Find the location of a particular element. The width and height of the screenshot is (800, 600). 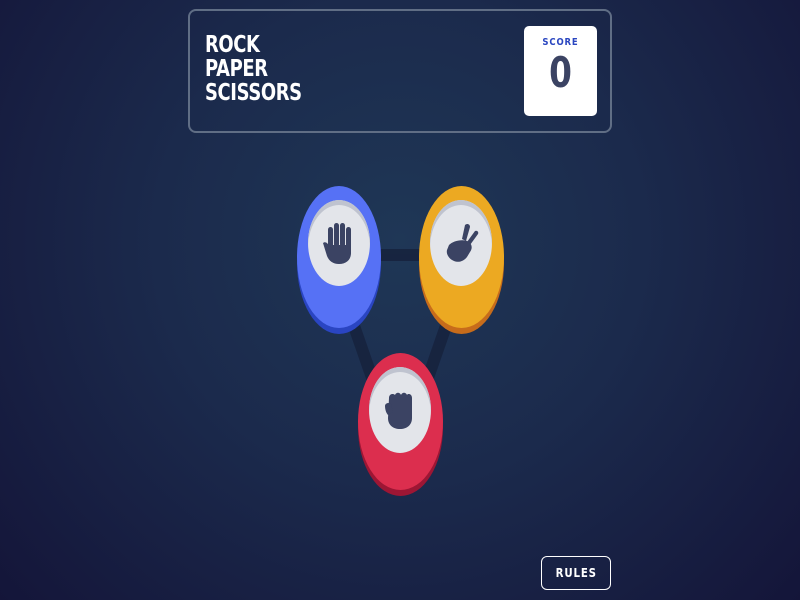

scissors-chip-face is located at coordinates (461, 243).